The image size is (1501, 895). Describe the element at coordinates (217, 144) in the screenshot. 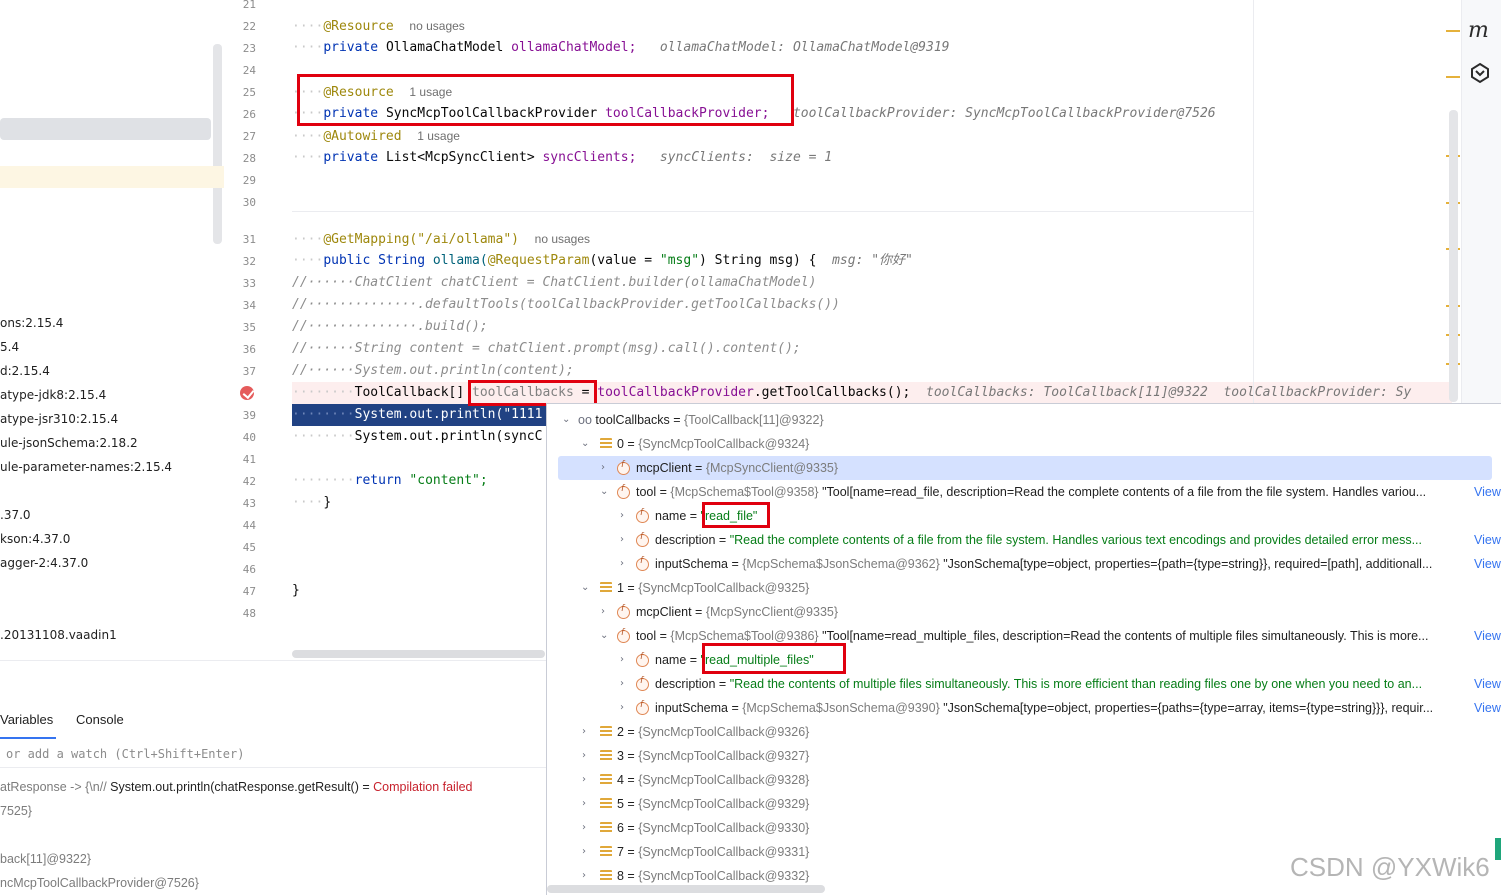

I see `project-scrollbar` at that location.